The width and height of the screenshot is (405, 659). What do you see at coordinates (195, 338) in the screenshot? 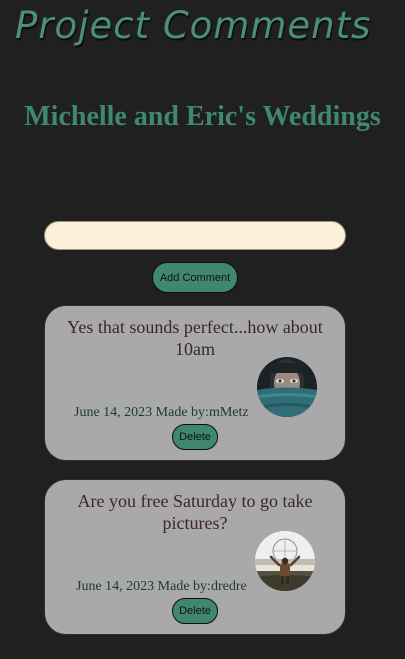
I see `comment-text: Yes that sounds perfect...how about 10am` at bounding box center [195, 338].